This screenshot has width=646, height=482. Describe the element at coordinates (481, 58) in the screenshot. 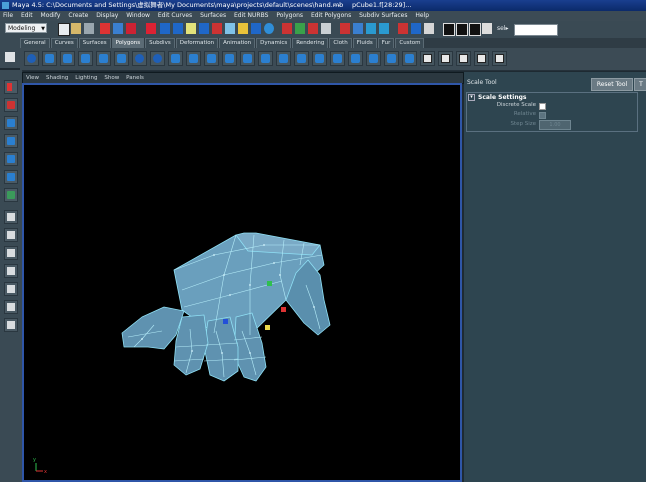

I see `uv-automatic-icon` at that location.